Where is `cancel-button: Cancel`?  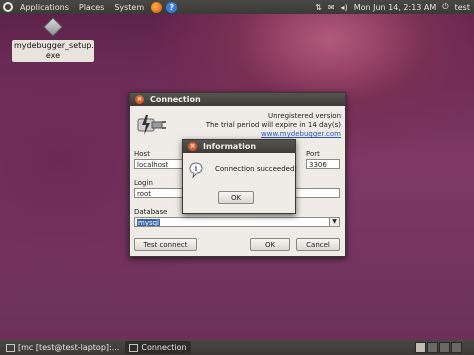 cancel-button: Cancel is located at coordinates (318, 244).